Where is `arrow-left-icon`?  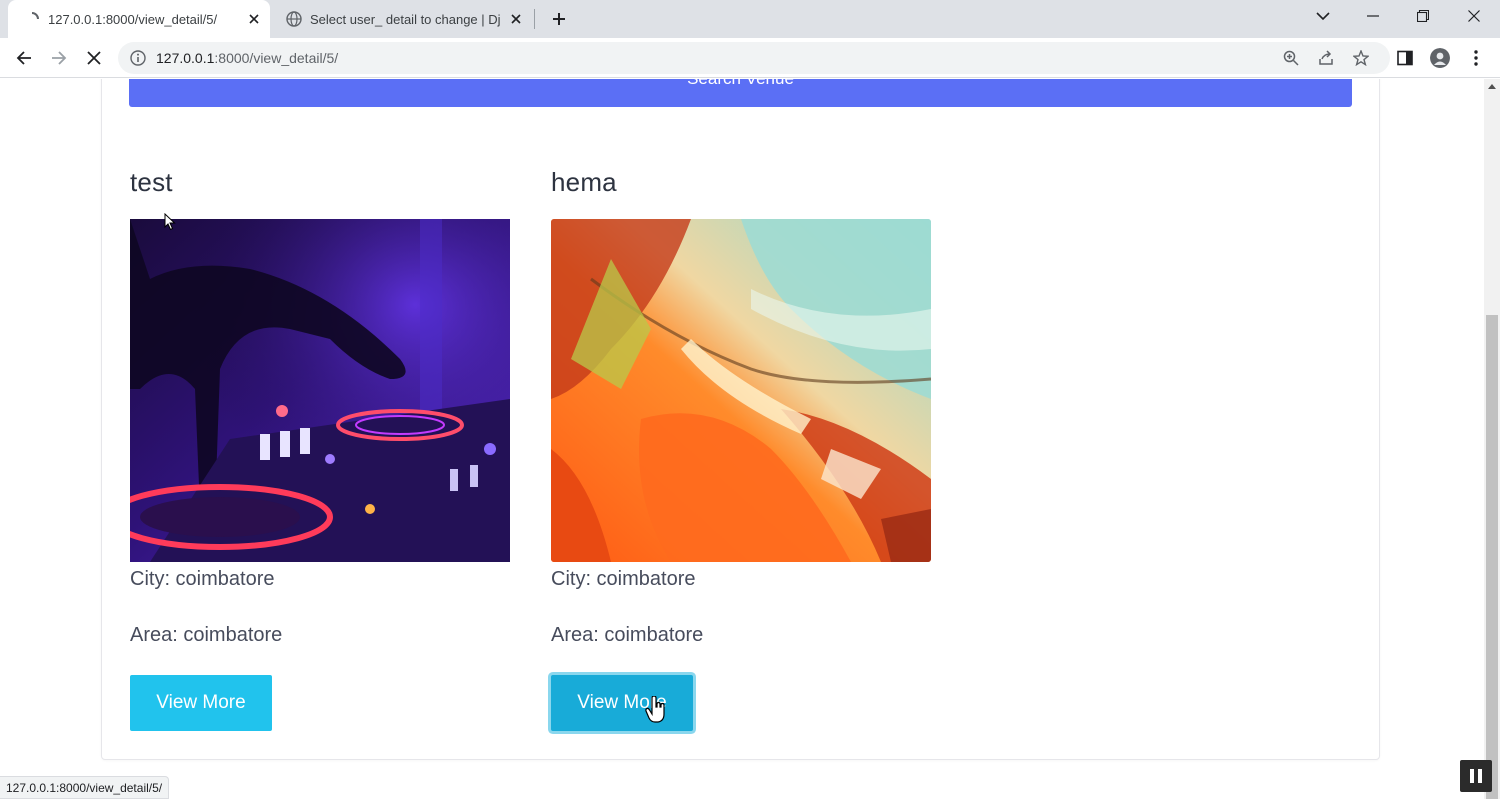 arrow-left-icon is located at coordinates (23, 58).